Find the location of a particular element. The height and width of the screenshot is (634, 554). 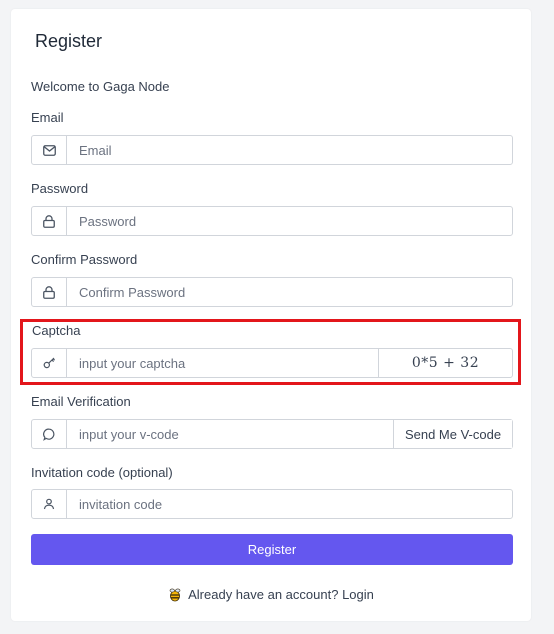

user-icon is located at coordinates (49, 504).